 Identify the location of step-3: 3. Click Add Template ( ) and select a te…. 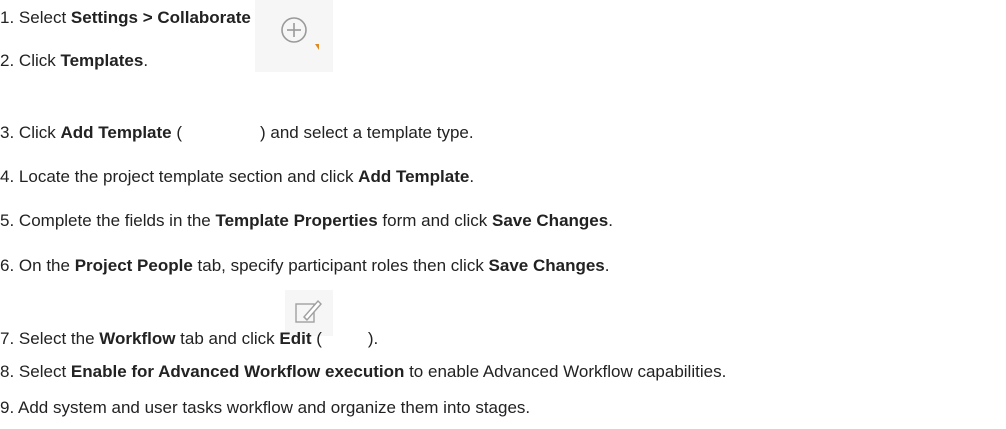
(237, 133).